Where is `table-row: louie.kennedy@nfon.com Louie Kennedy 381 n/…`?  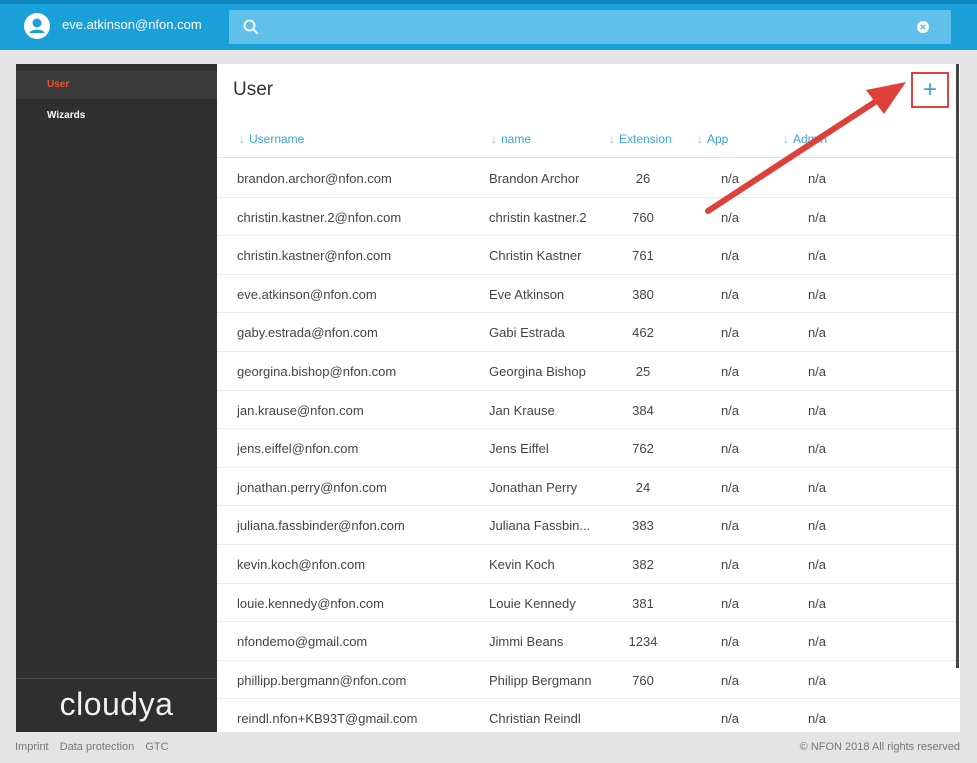 table-row: louie.kennedy@nfon.com Louie Kennedy 381 n/… is located at coordinates (588, 603).